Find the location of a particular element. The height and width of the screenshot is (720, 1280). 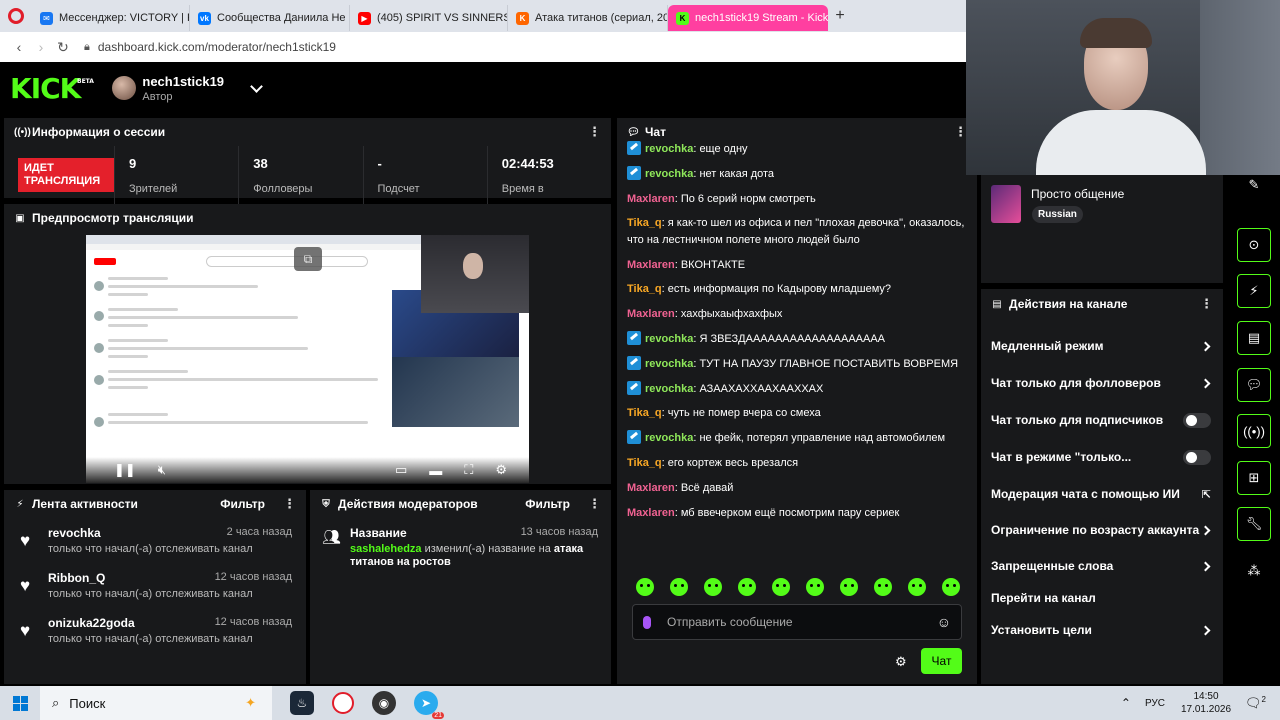

language-indicator: РУС is located at coordinates (1155, 703).